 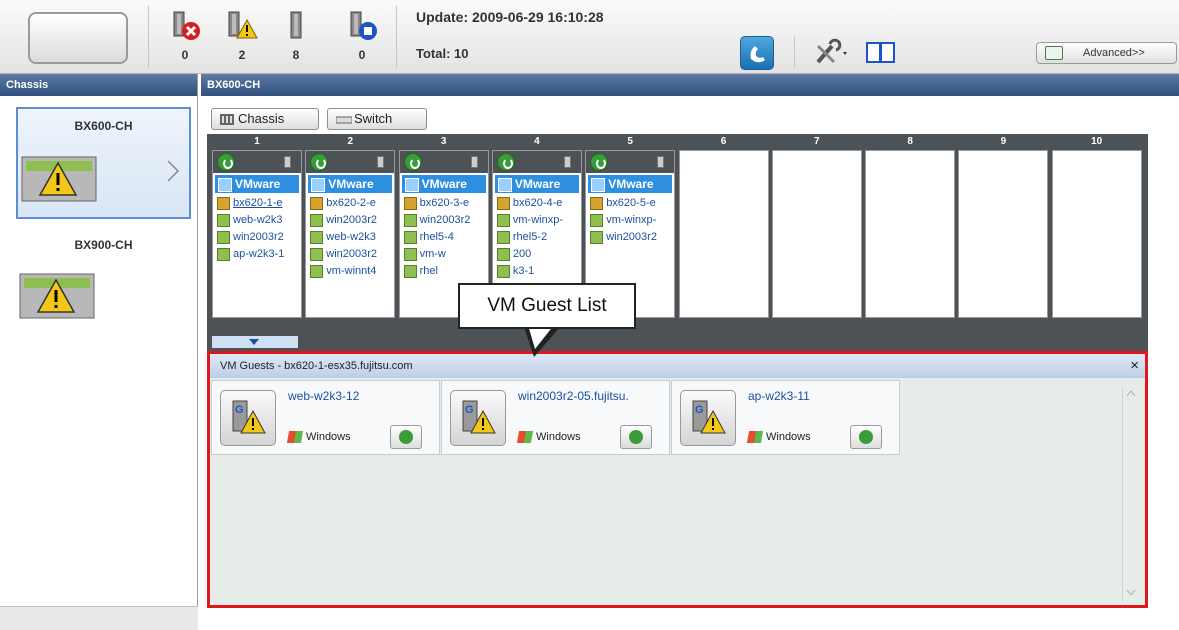 I want to click on guest-link: vm-winnt4, so click(x=350, y=271).